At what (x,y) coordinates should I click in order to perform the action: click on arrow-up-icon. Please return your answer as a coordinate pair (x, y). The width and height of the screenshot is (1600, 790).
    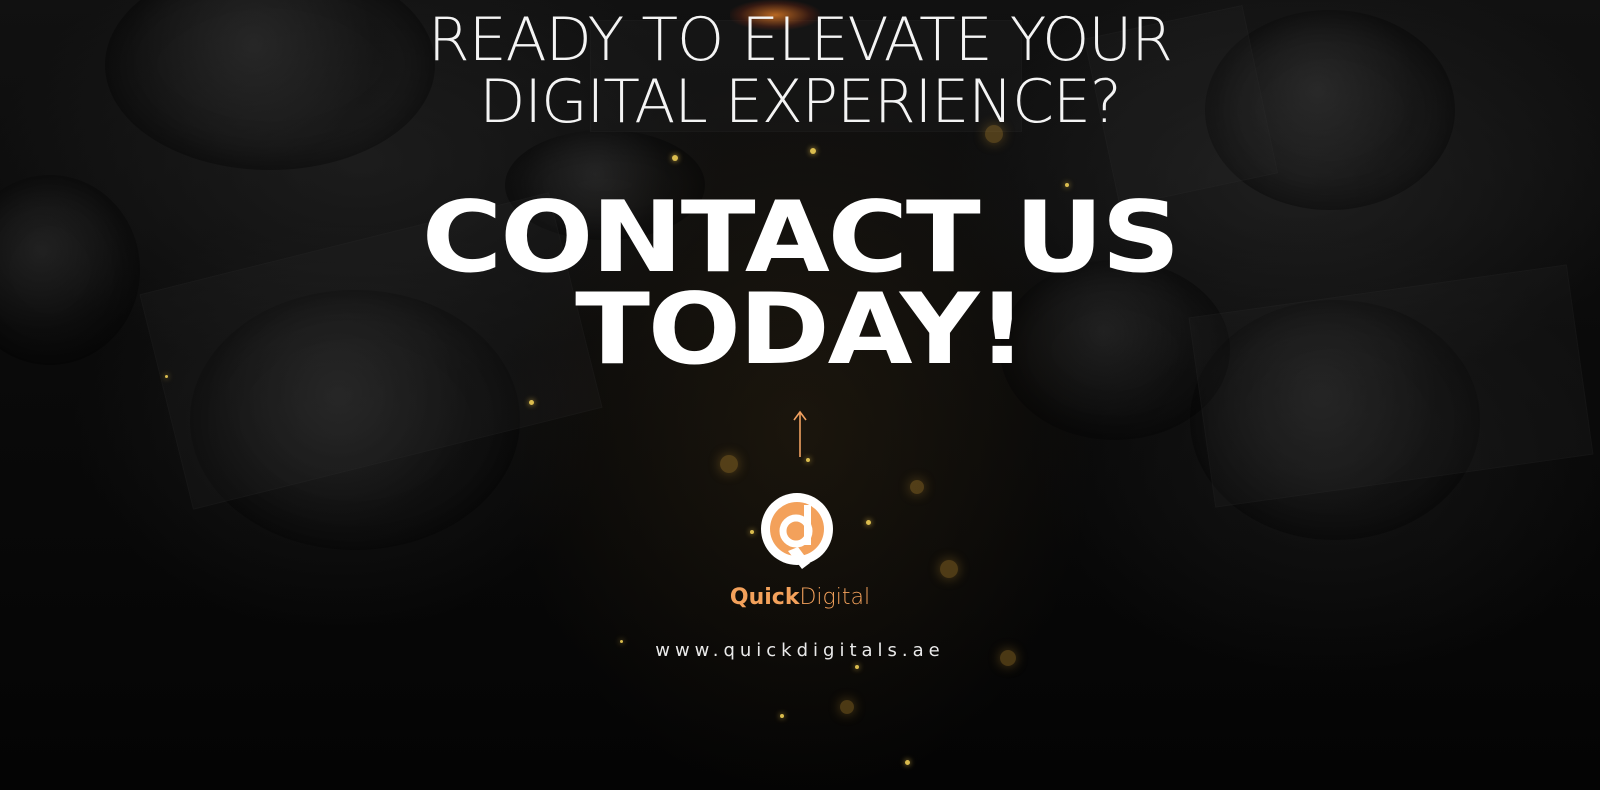
    Looking at the image, I should click on (800, 433).